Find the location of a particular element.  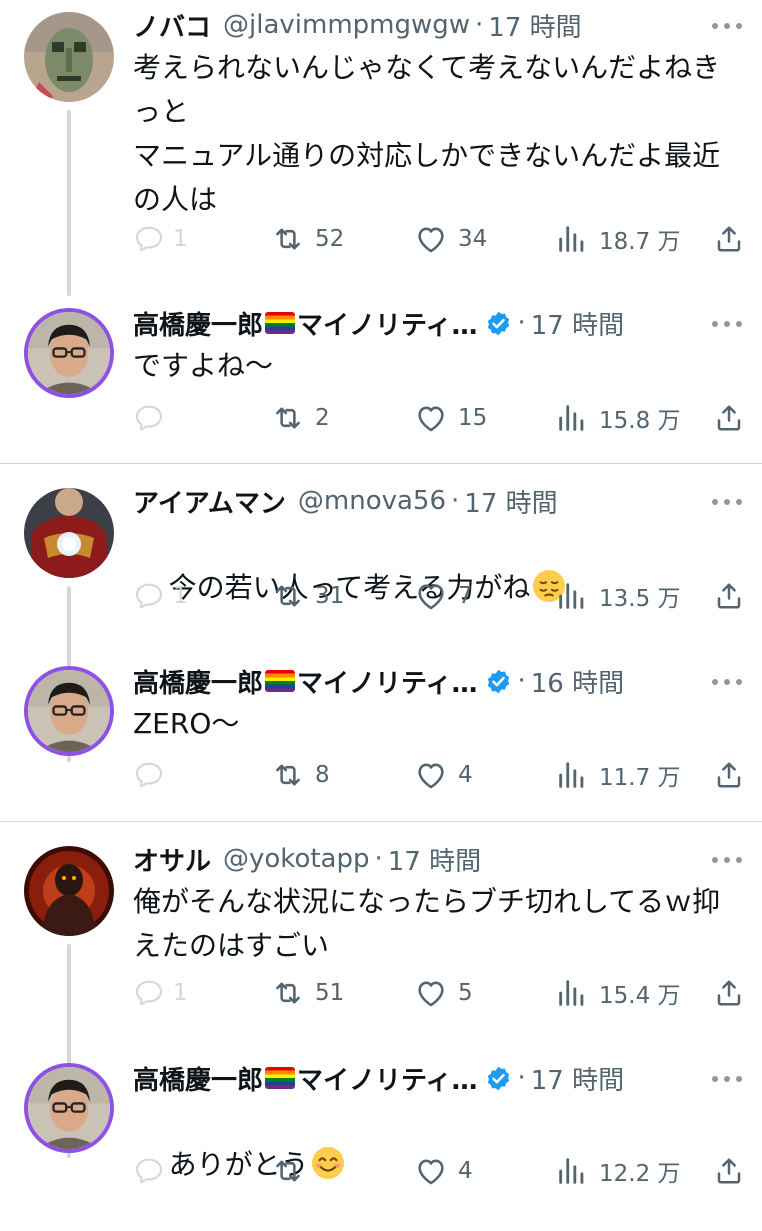

view-count: 15.4 万 is located at coordinates (640, 996).